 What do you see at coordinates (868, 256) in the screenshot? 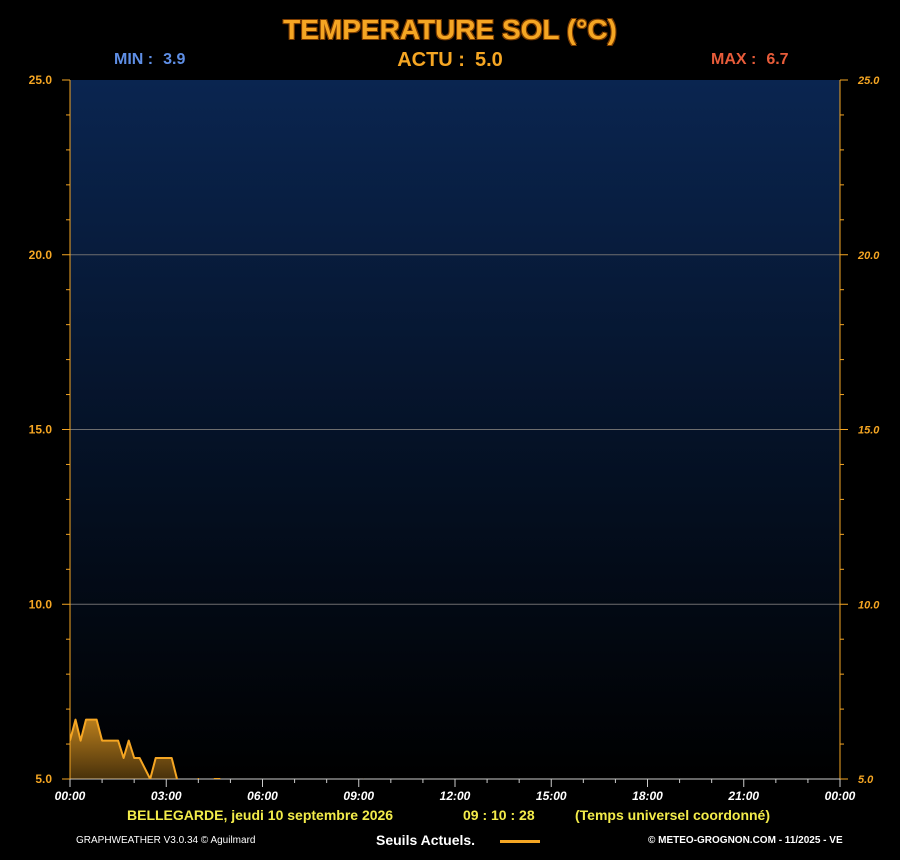
I see `y-tick-label-right: 20.0` at bounding box center [868, 256].